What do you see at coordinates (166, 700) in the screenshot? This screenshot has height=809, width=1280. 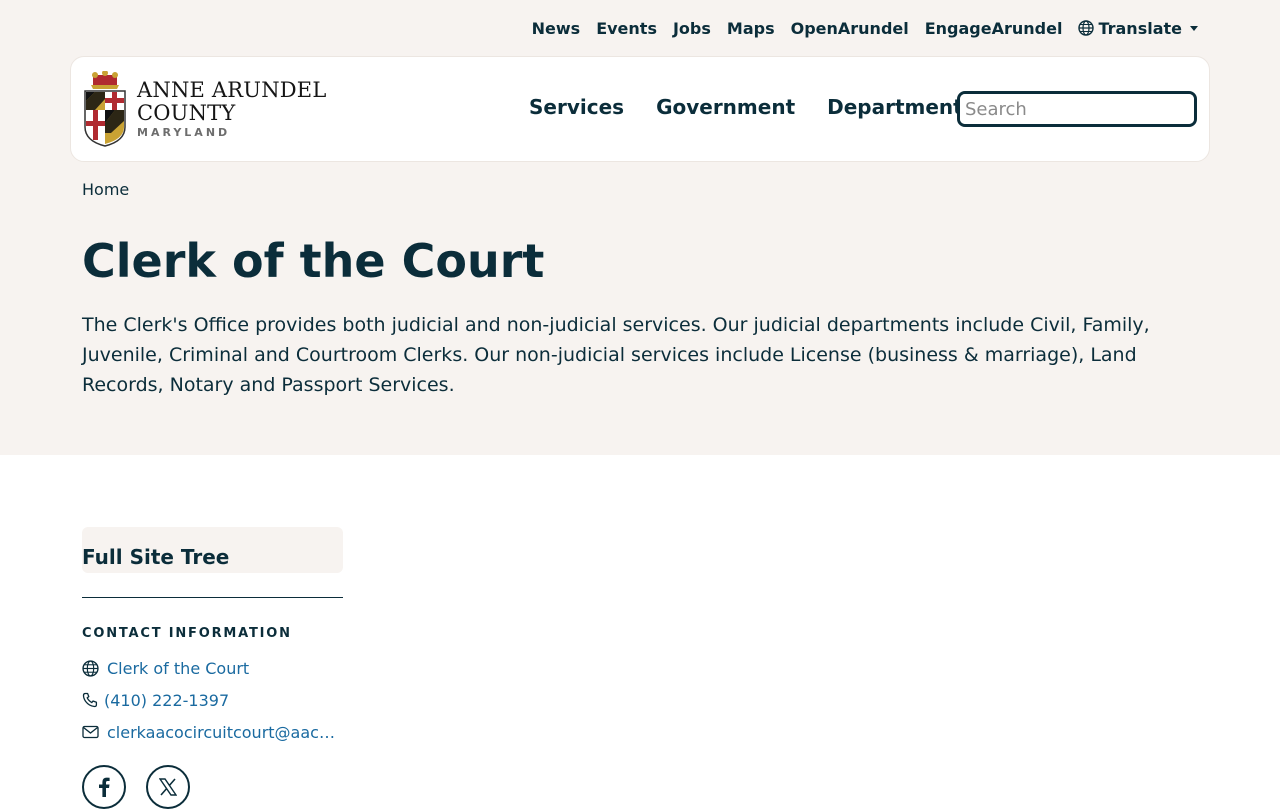 I see `phone-link: (410) 222-1397` at bounding box center [166, 700].